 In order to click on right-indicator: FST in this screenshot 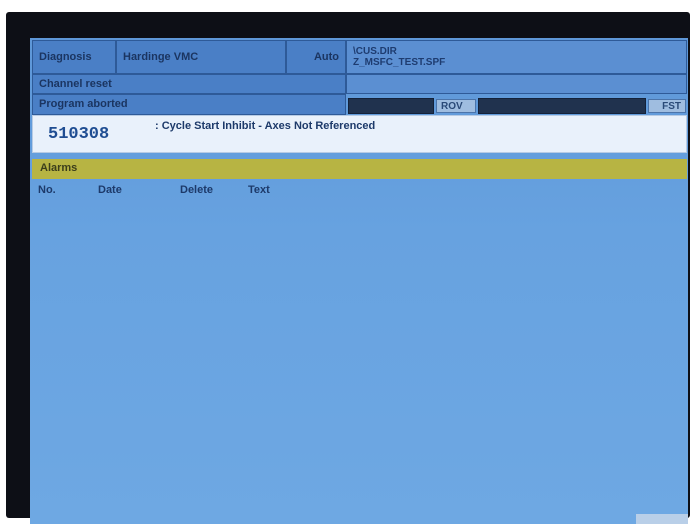, I will do `click(667, 106)`.